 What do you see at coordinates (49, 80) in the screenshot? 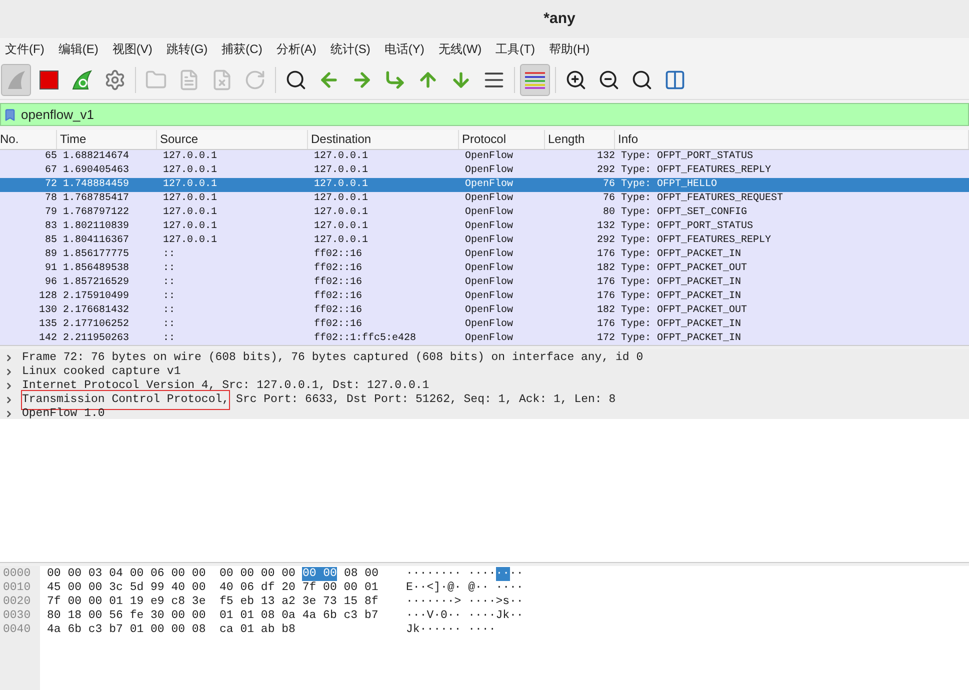
I see `stop-icon` at bounding box center [49, 80].